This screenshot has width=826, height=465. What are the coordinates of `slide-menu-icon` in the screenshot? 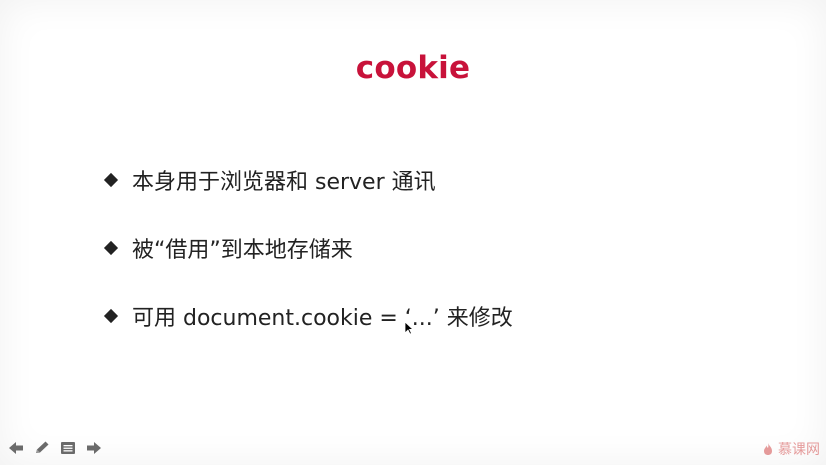 It's located at (68, 448).